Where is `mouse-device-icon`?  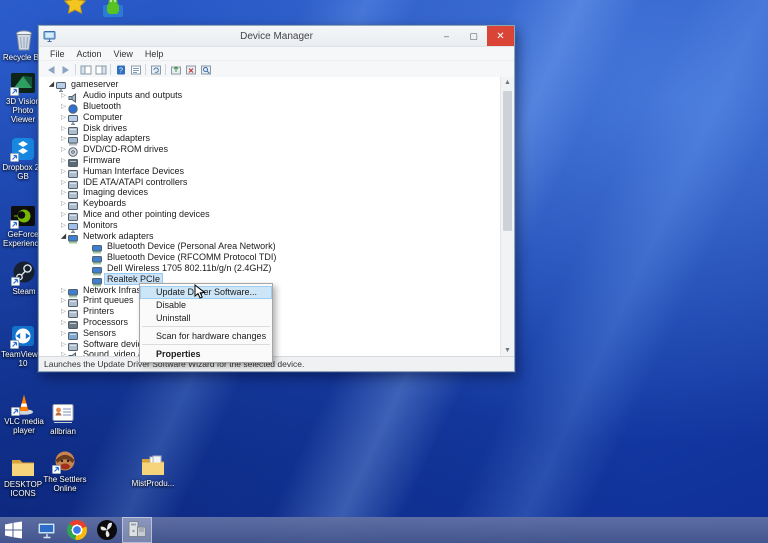 mouse-device-icon is located at coordinates (73, 215).